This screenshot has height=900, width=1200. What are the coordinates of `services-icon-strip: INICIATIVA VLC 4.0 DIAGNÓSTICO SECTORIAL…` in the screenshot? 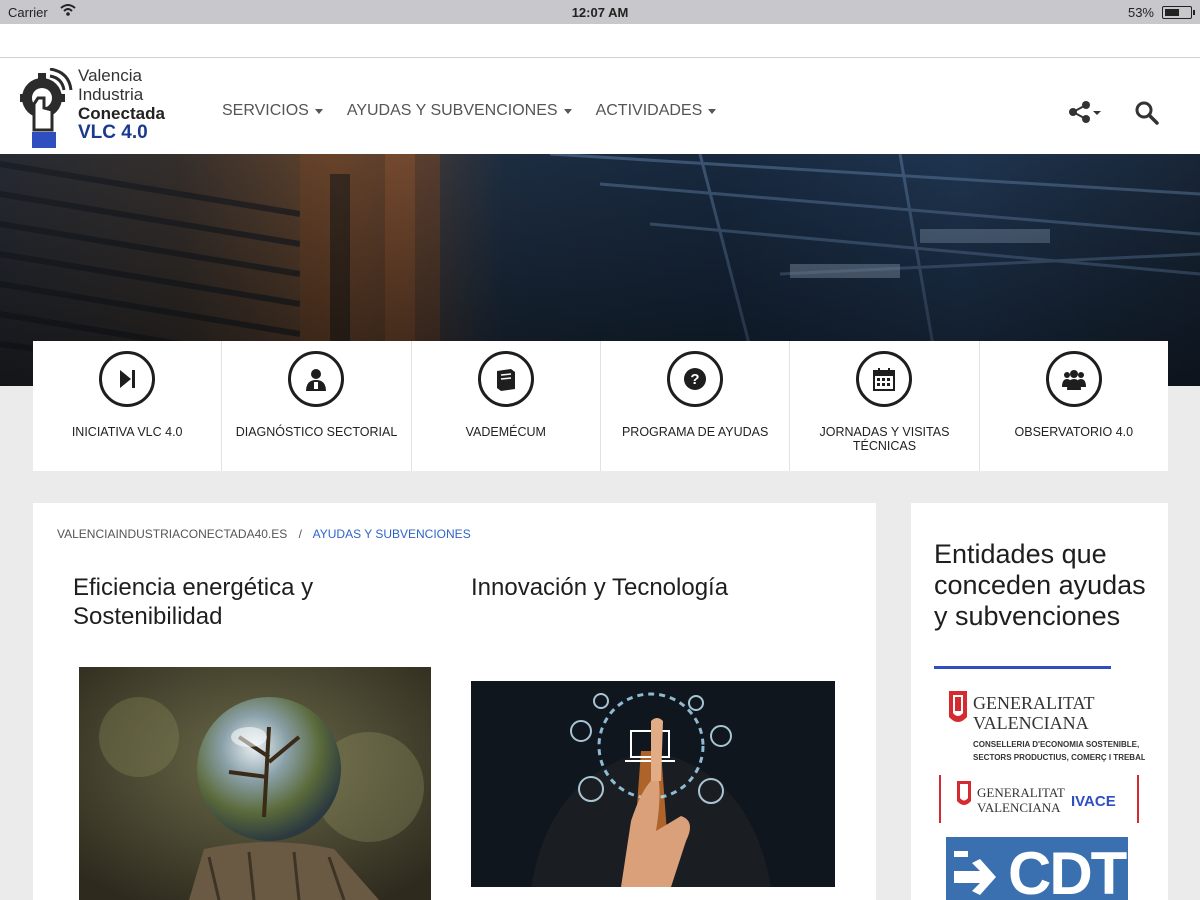 It's located at (600, 406).